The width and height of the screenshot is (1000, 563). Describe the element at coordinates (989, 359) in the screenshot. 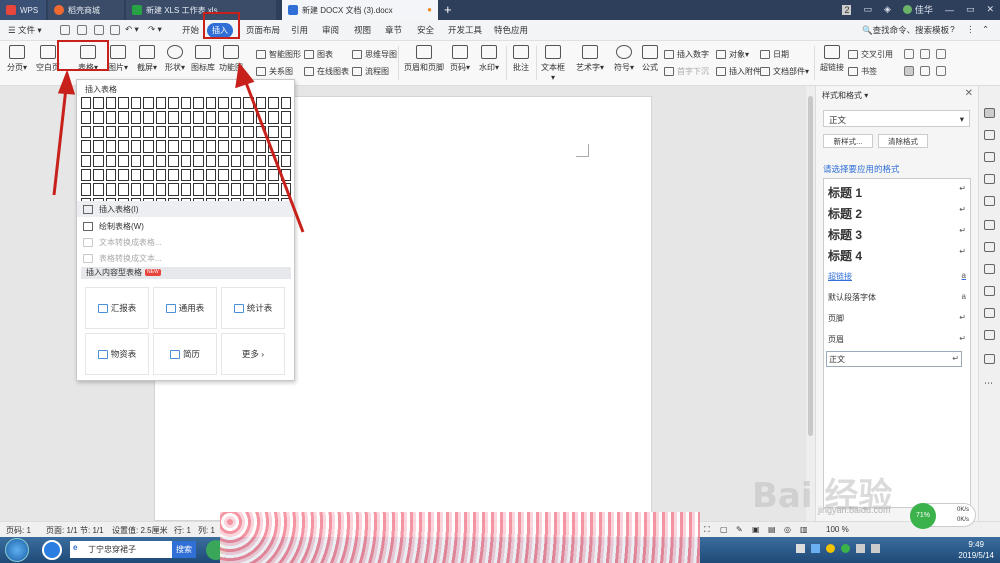

I see `help-icon` at that location.